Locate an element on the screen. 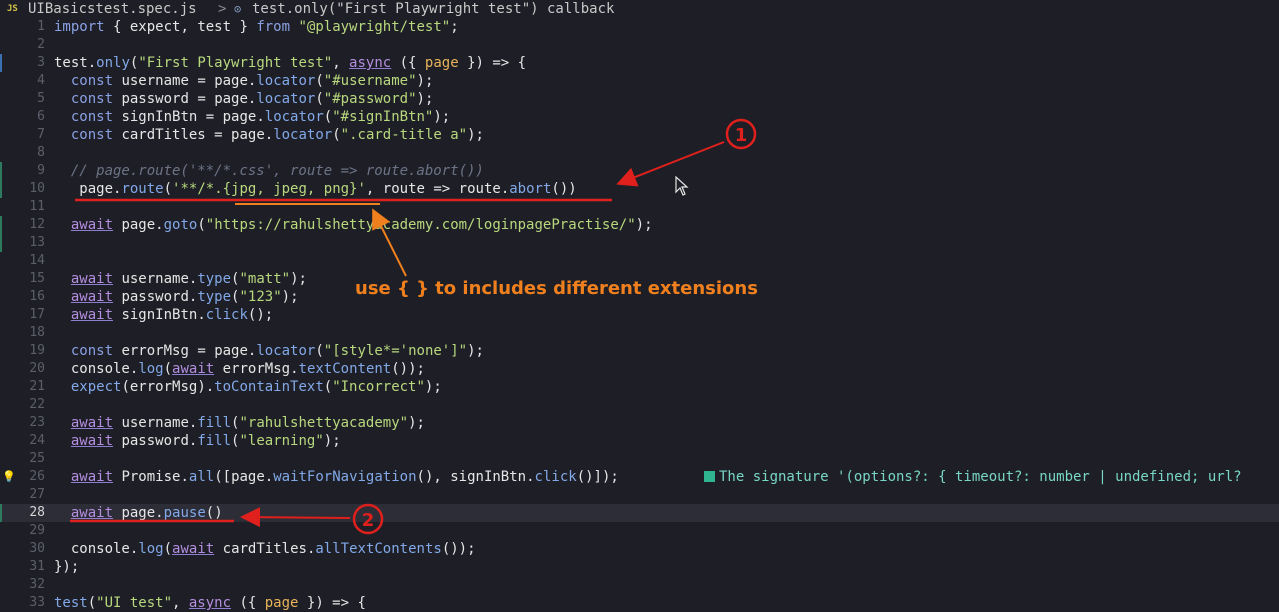 This screenshot has width=1279, height=612. arrow-to-pause is located at coordinates (295, 517).